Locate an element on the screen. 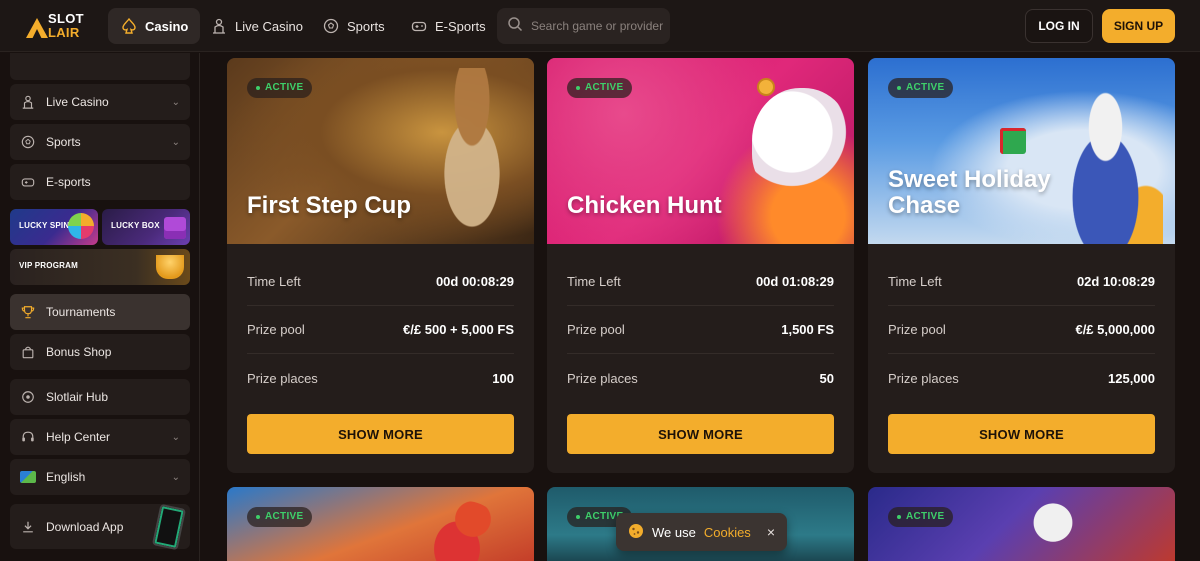 The height and width of the screenshot is (561, 1200). nav-casino: Casino is located at coordinates (154, 26).